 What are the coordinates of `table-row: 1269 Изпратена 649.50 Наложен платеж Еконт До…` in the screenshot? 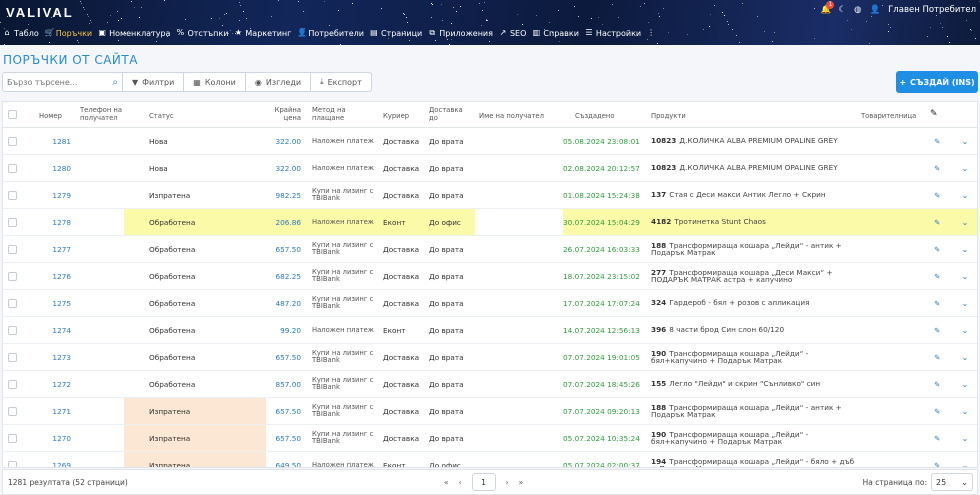 It's located at (490, 460).